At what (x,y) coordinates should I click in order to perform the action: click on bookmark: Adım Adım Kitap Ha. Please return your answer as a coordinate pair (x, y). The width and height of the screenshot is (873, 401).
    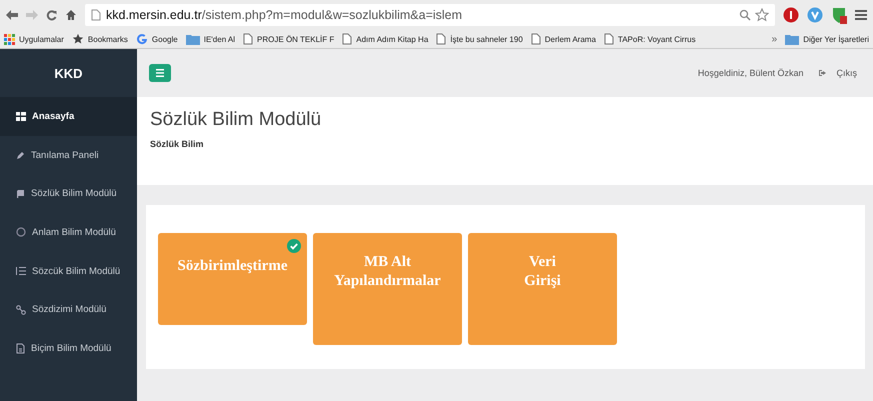
    Looking at the image, I should click on (385, 39).